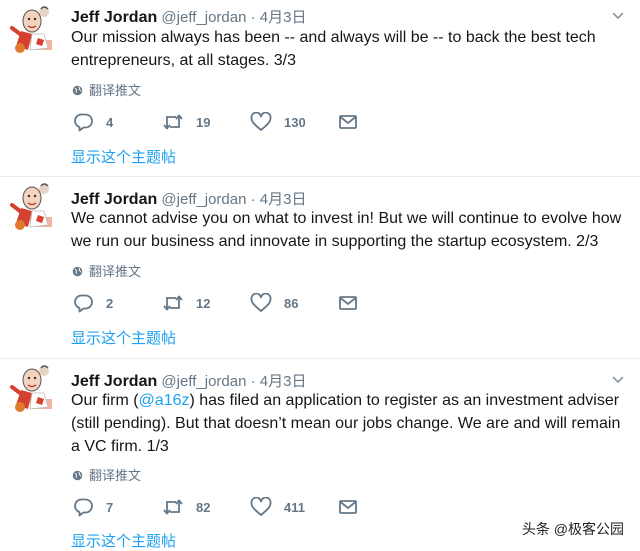 The height and width of the screenshot is (551, 640). Describe the element at coordinates (203, 507) in the screenshot. I see `retweet-count: 82` at that location.